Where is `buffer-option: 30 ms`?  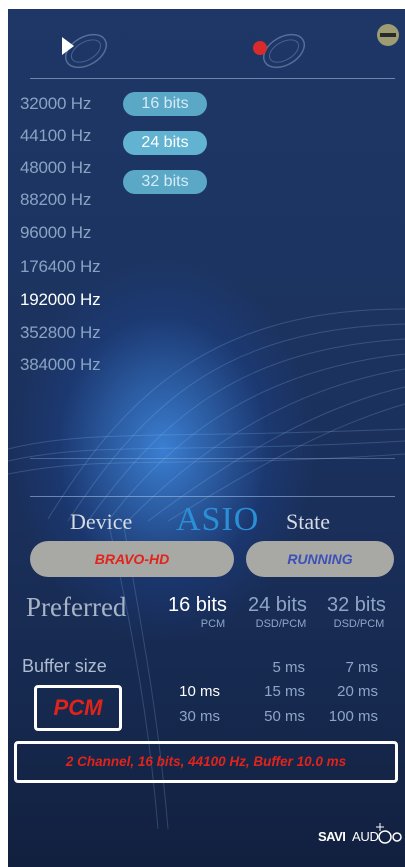 buffer-option: 30 ms is located at coordinates (190, 716).